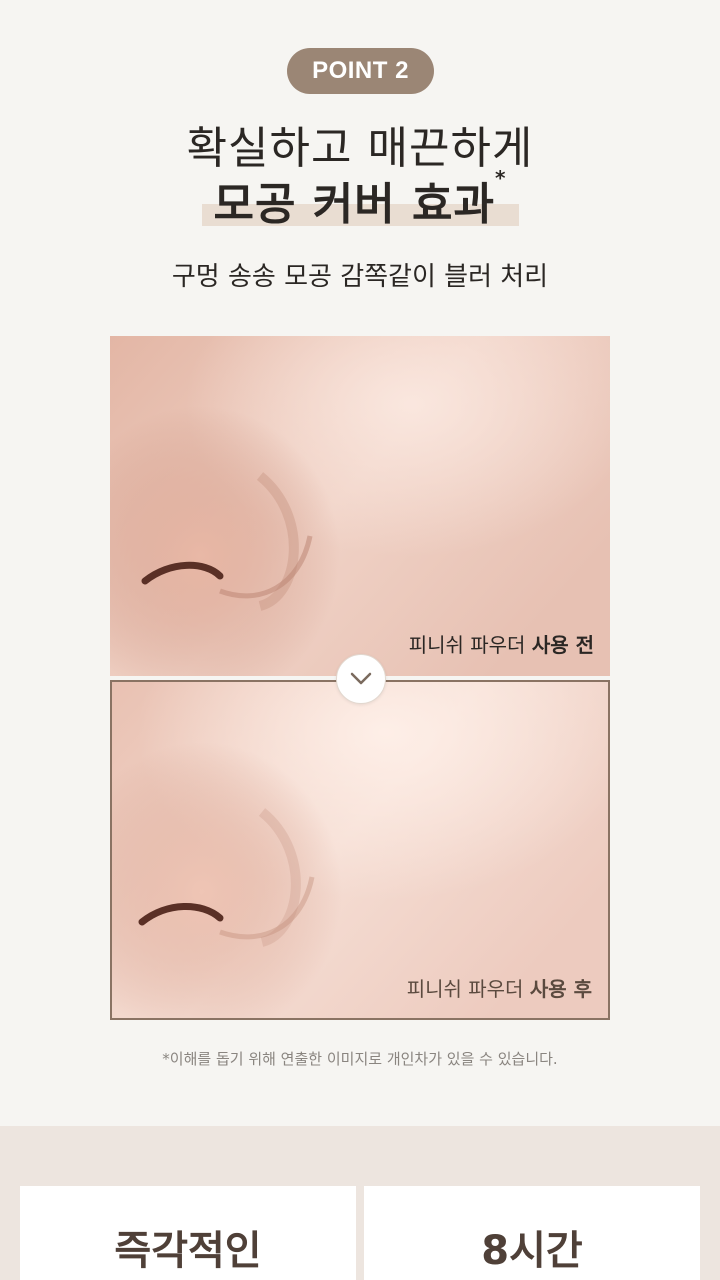 The height and width of the screenshot is (1280, 720). I want to click on footnote-mark: *, so click(501, 178).